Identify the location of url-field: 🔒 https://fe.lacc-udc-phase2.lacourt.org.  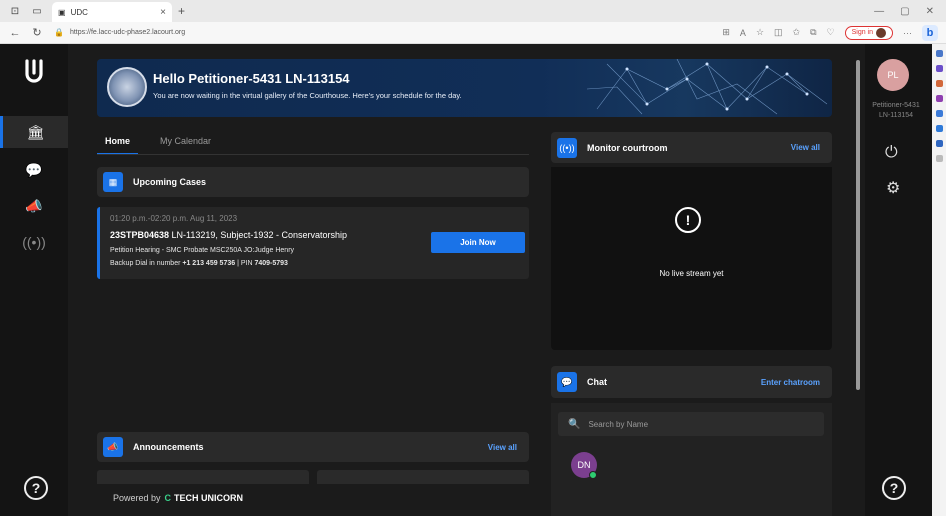
(119, 32).